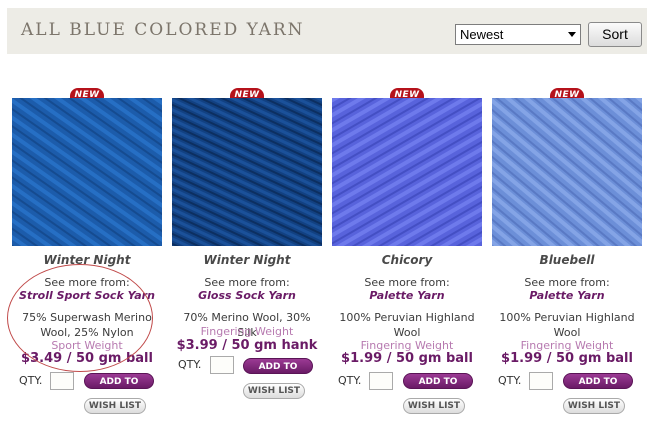 This screenshot has height=430, width=654. Describe the element at coordinates (87, 358) in the screenshot. I see `product-price: $3.49 / 50 gm ball` at that location.